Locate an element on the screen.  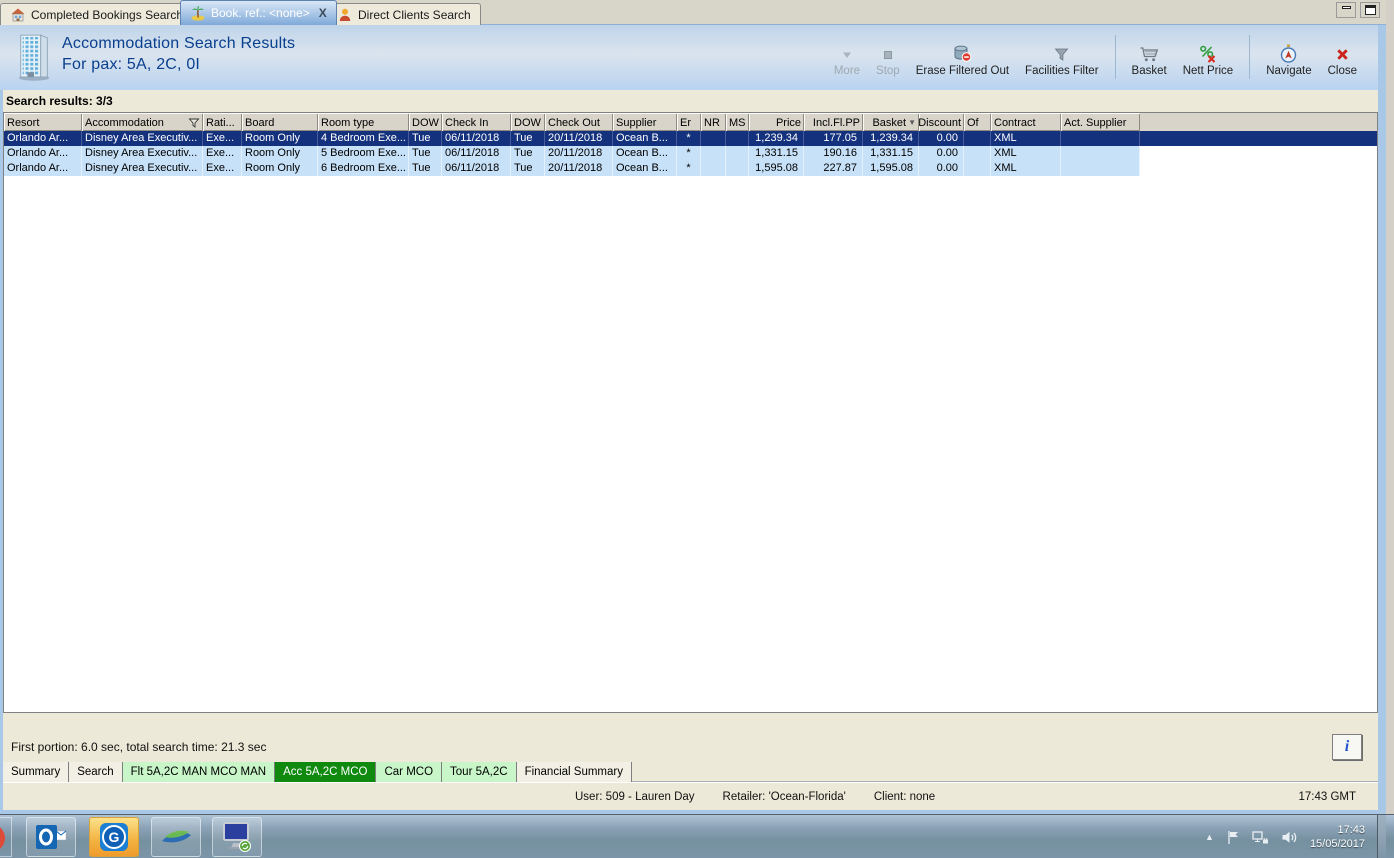
tab-label: Book. ref.: <none> is located at coordinates (260, 13).